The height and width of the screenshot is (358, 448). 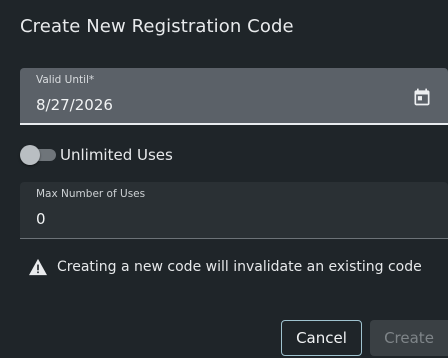 What do you see at coordinates (30, 155) in the screenshot?
I see `toggle-thumb` at bounding box center [30, 155].